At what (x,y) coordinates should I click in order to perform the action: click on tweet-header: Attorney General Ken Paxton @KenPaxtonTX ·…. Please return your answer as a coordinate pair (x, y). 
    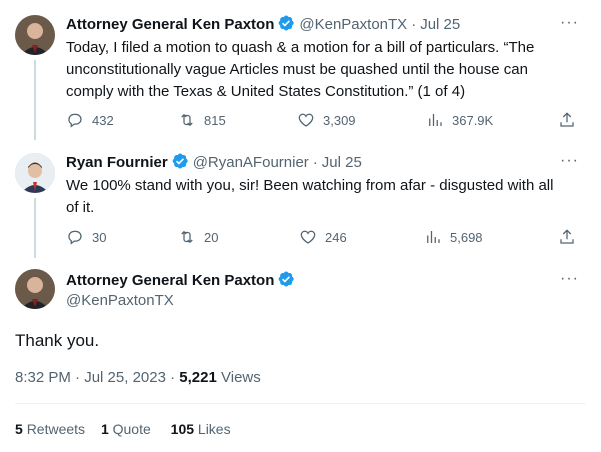
    Looking at the image, I should click on (263, 24).